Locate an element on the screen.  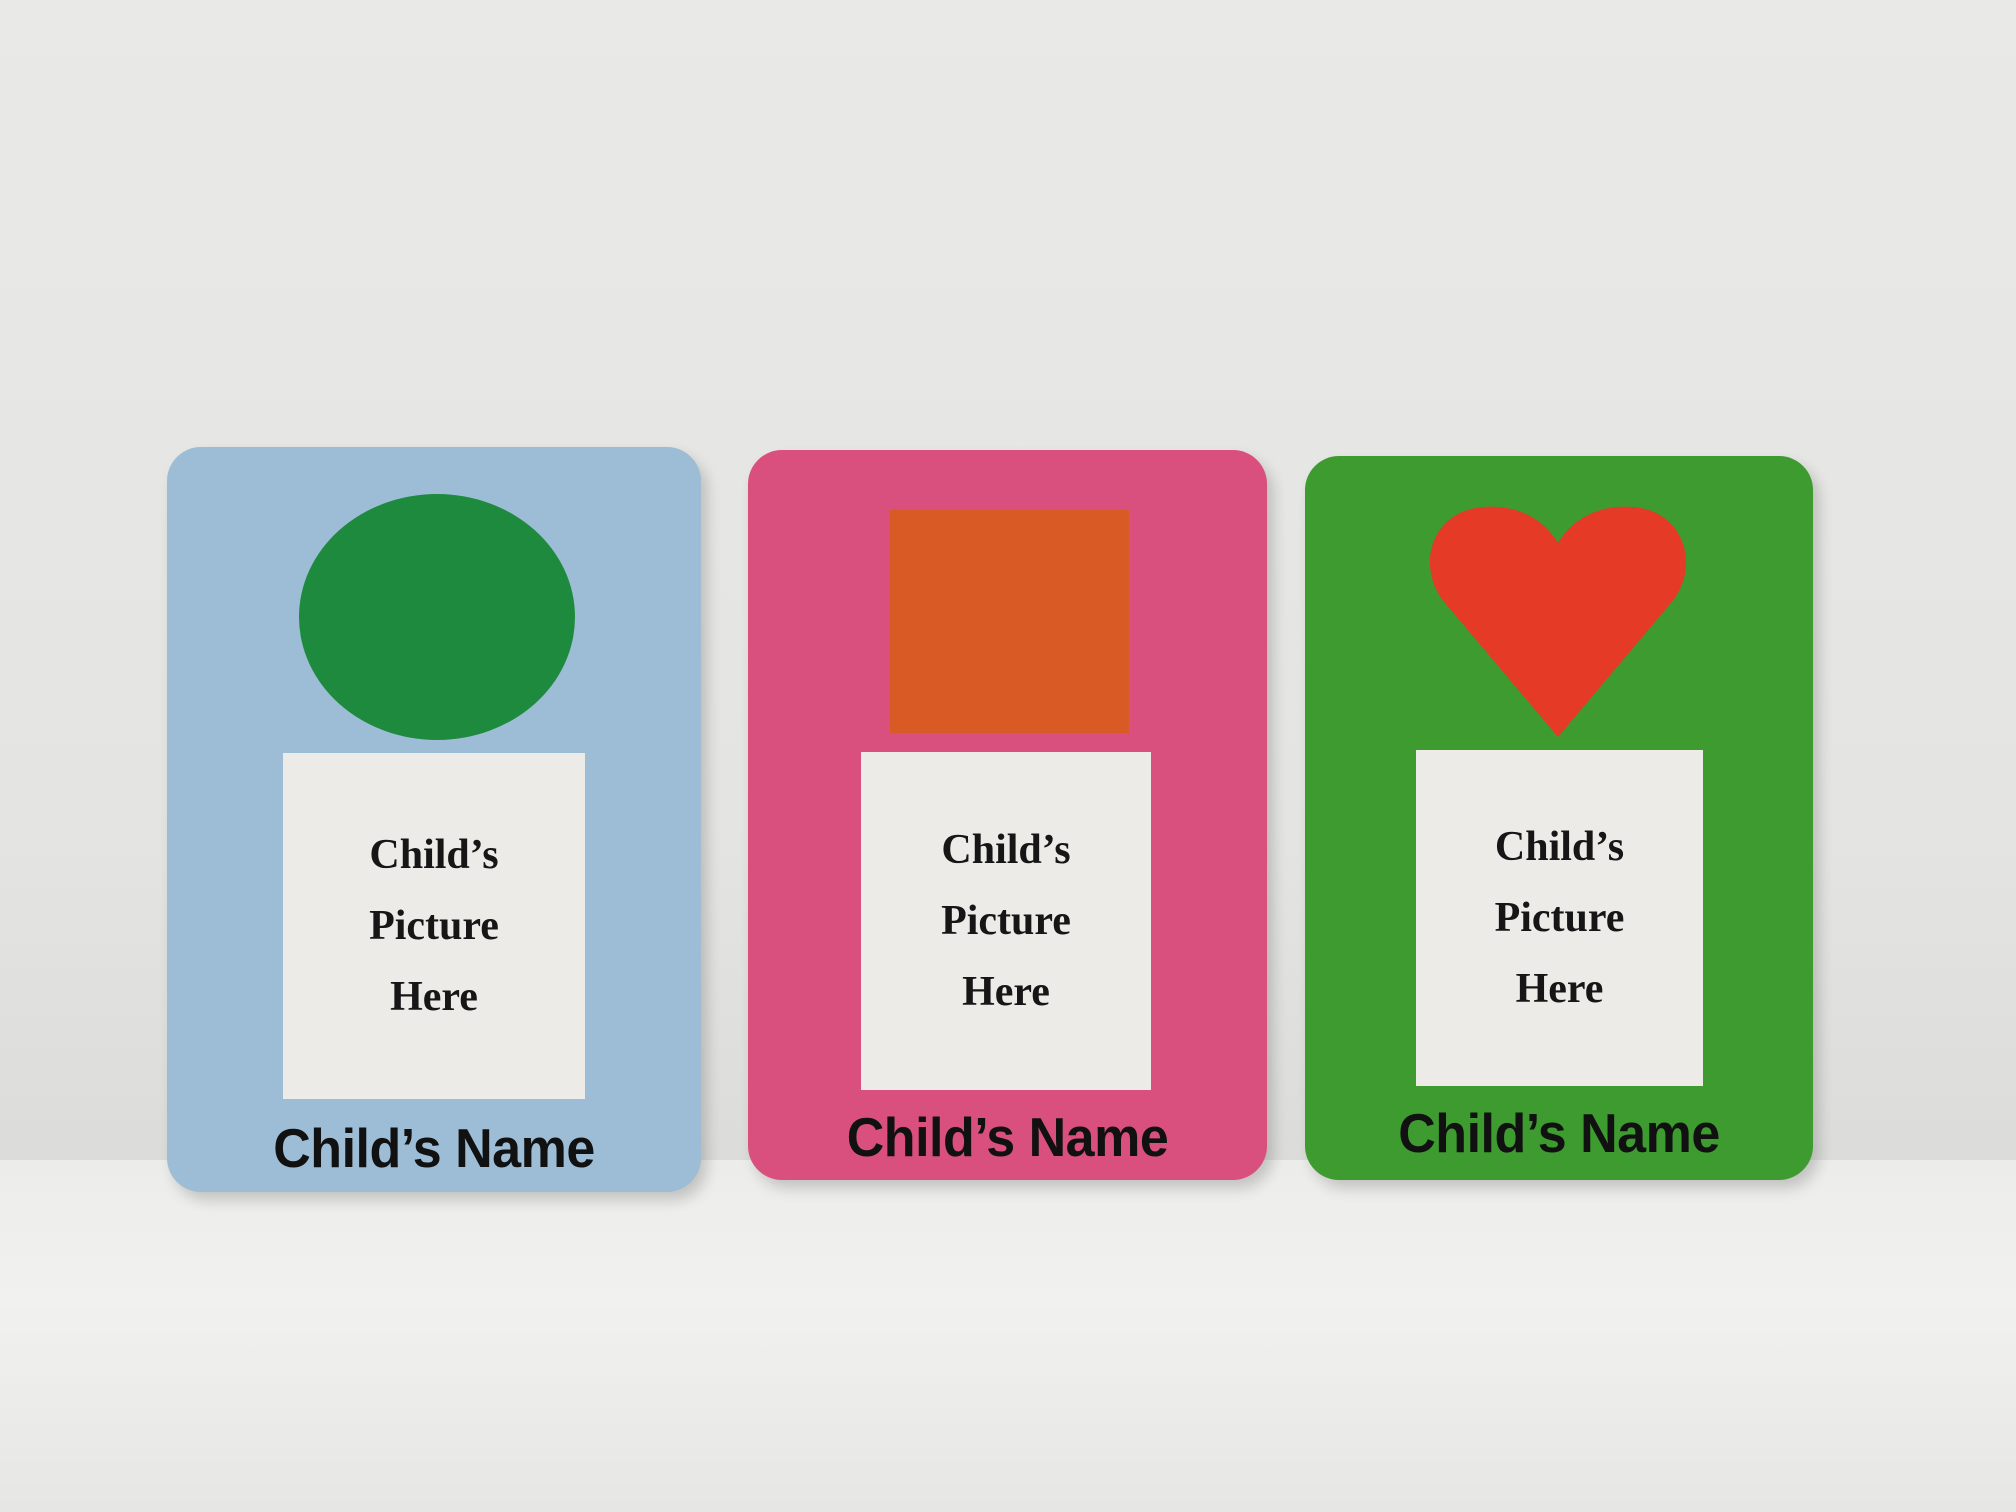
name-card-blue: Child’s Picture Here Child’s Name is located at coordinates (434, 819).